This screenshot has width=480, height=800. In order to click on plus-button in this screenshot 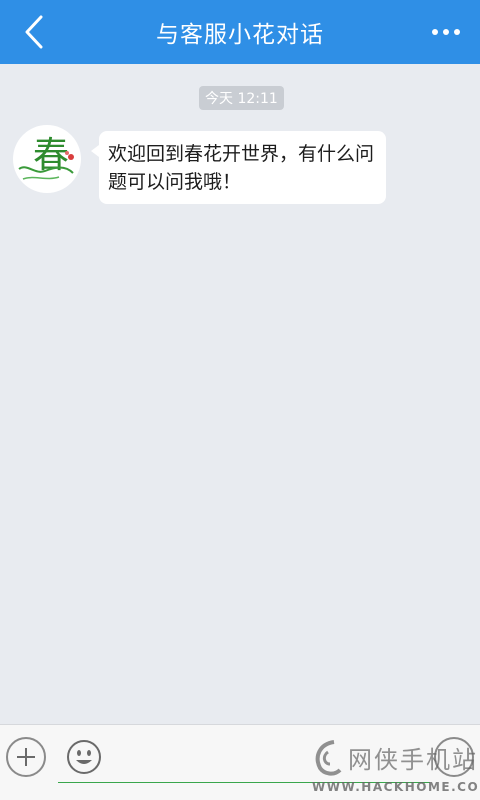, I will do `click(26, 757)`.